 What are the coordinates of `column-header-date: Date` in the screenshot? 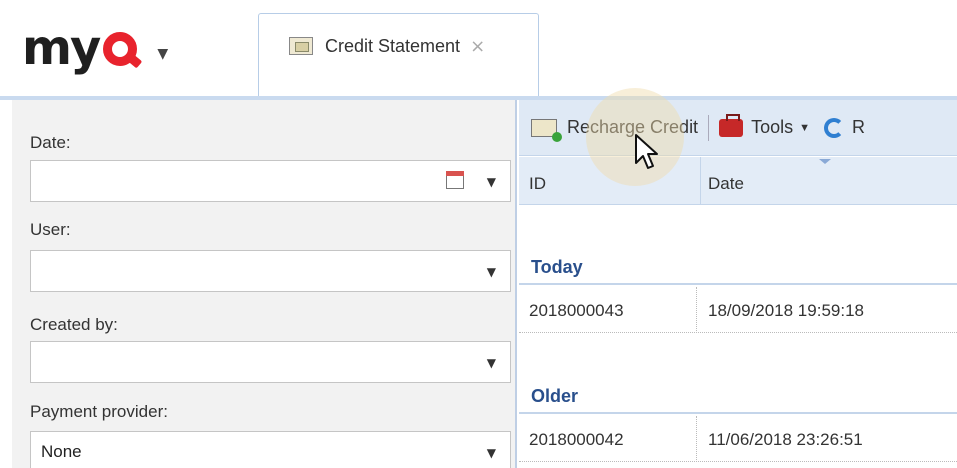 It's located at (726, 184).